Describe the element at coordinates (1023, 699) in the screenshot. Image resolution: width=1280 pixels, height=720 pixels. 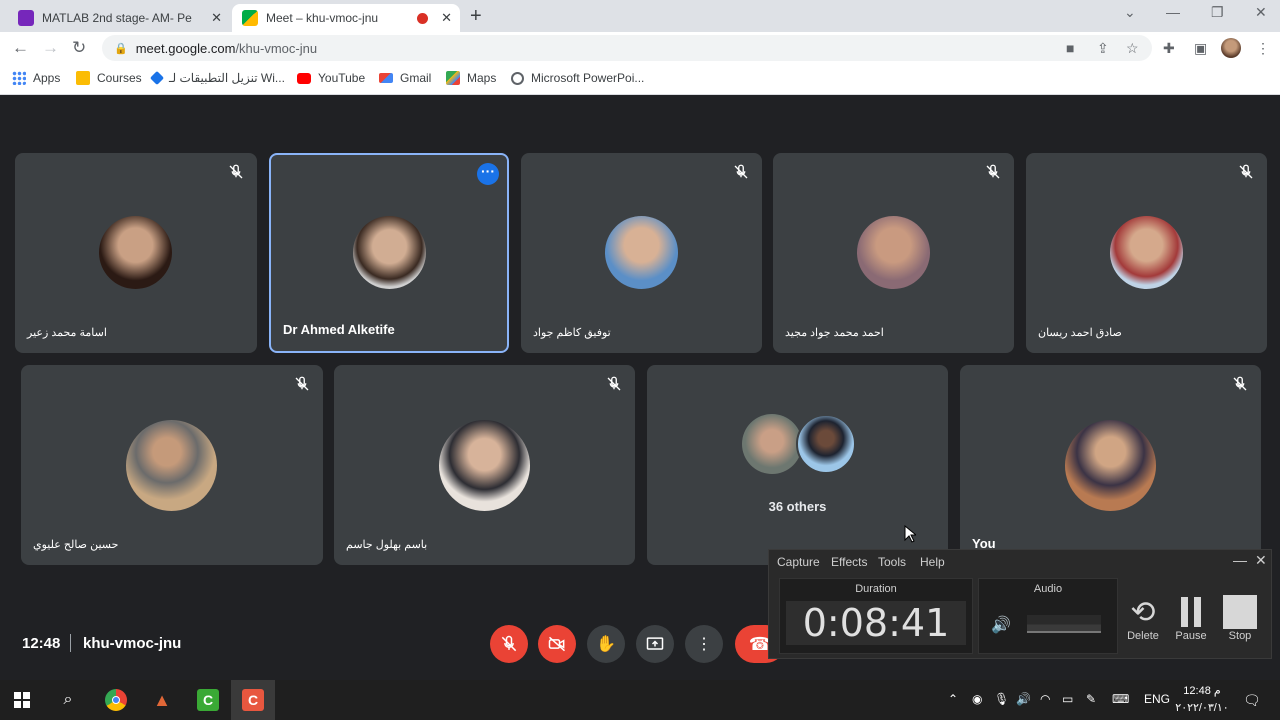
I see `volume-icon: 🔊` at that location.